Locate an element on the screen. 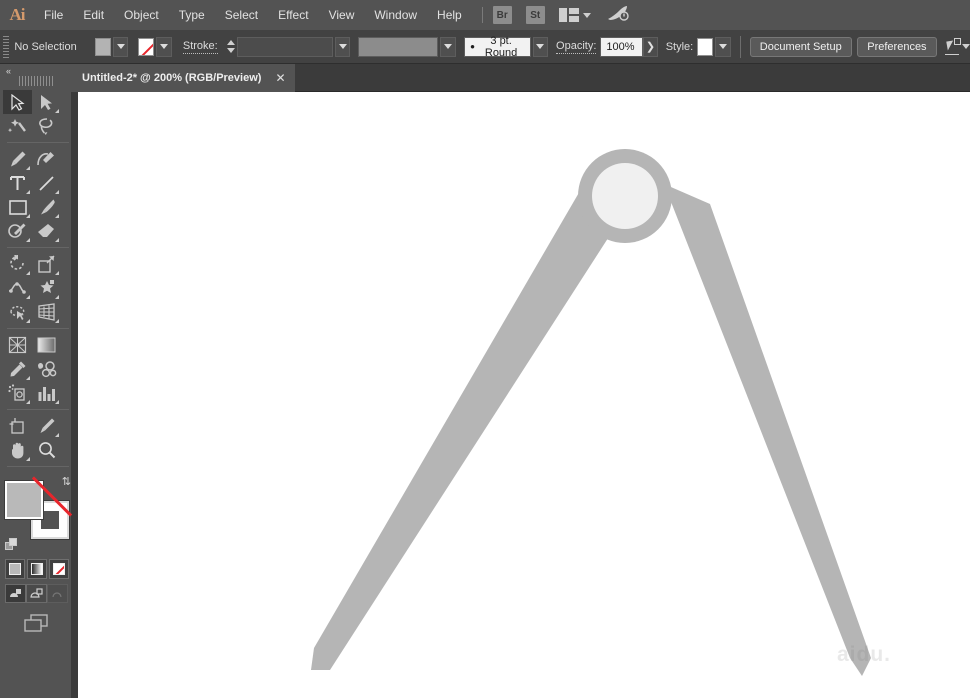 Image resolution: width=970 pixels, height=698 pixels. chevron-down-icon is located at coordinates (586, 15).